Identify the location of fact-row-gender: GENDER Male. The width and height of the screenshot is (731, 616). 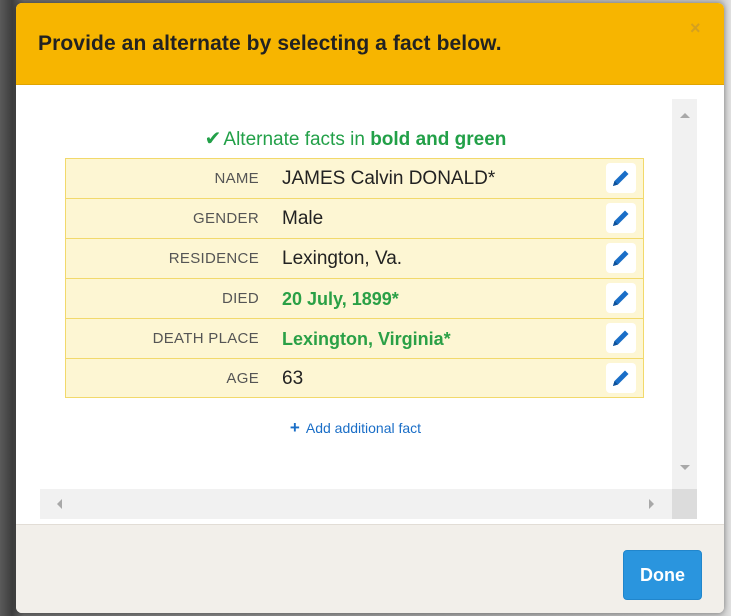
(354, 219).